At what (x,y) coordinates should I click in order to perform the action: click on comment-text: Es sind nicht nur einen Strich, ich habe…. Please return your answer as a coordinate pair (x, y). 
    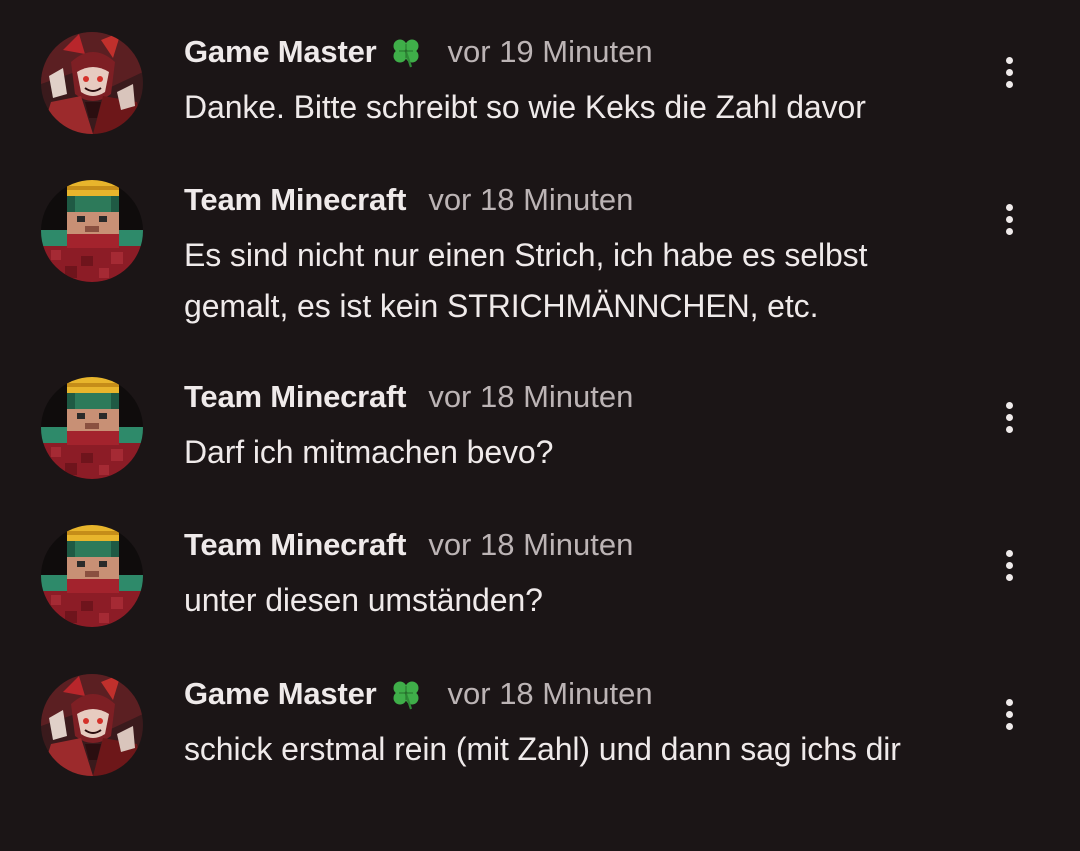
    Looking at the image, I should click on (526, 280).